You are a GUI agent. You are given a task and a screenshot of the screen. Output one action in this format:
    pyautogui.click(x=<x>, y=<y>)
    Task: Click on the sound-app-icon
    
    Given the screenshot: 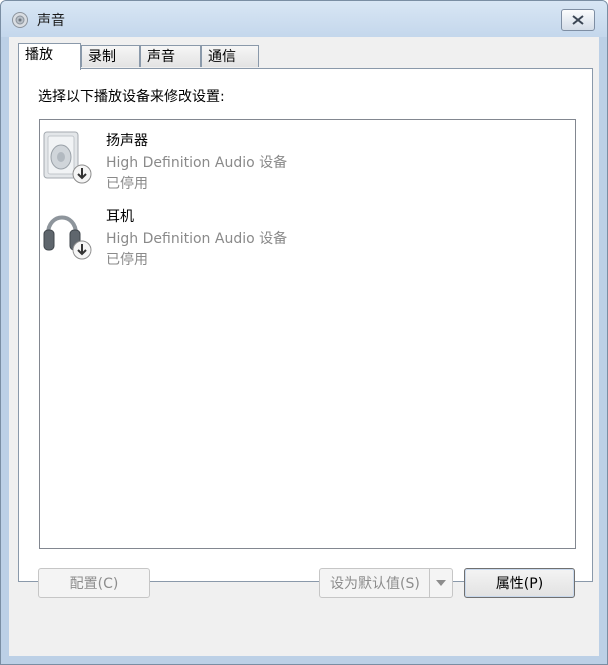 What is the action you would take?
    pyautogui.click(x=20, y=20)
    